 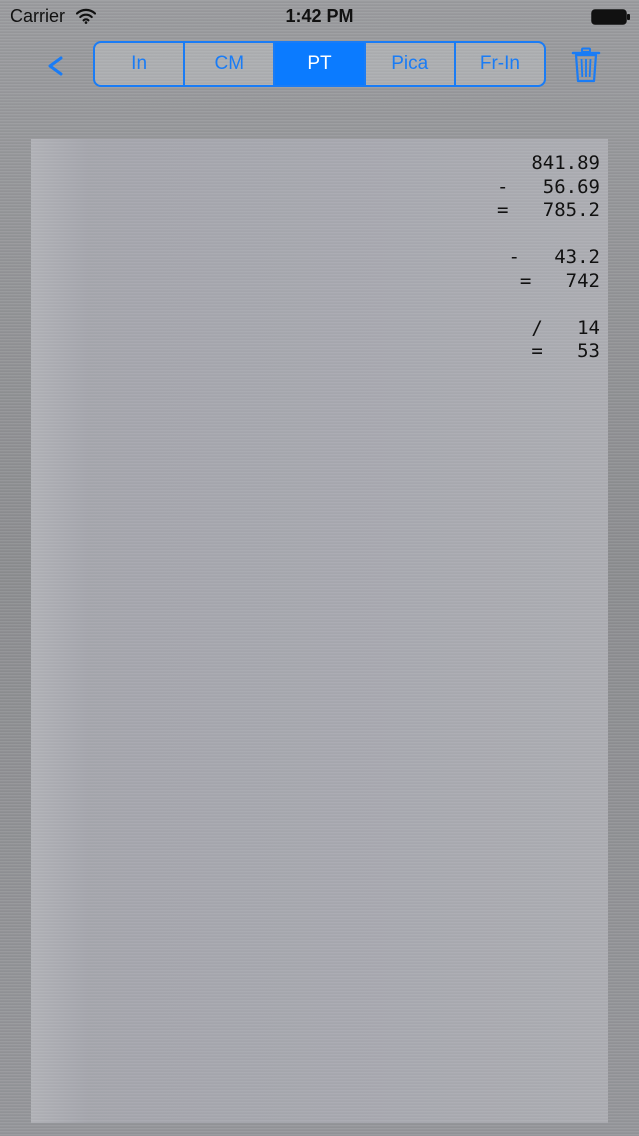 I want to click on clock: 1:42 PM, so click(x=319, y=16).